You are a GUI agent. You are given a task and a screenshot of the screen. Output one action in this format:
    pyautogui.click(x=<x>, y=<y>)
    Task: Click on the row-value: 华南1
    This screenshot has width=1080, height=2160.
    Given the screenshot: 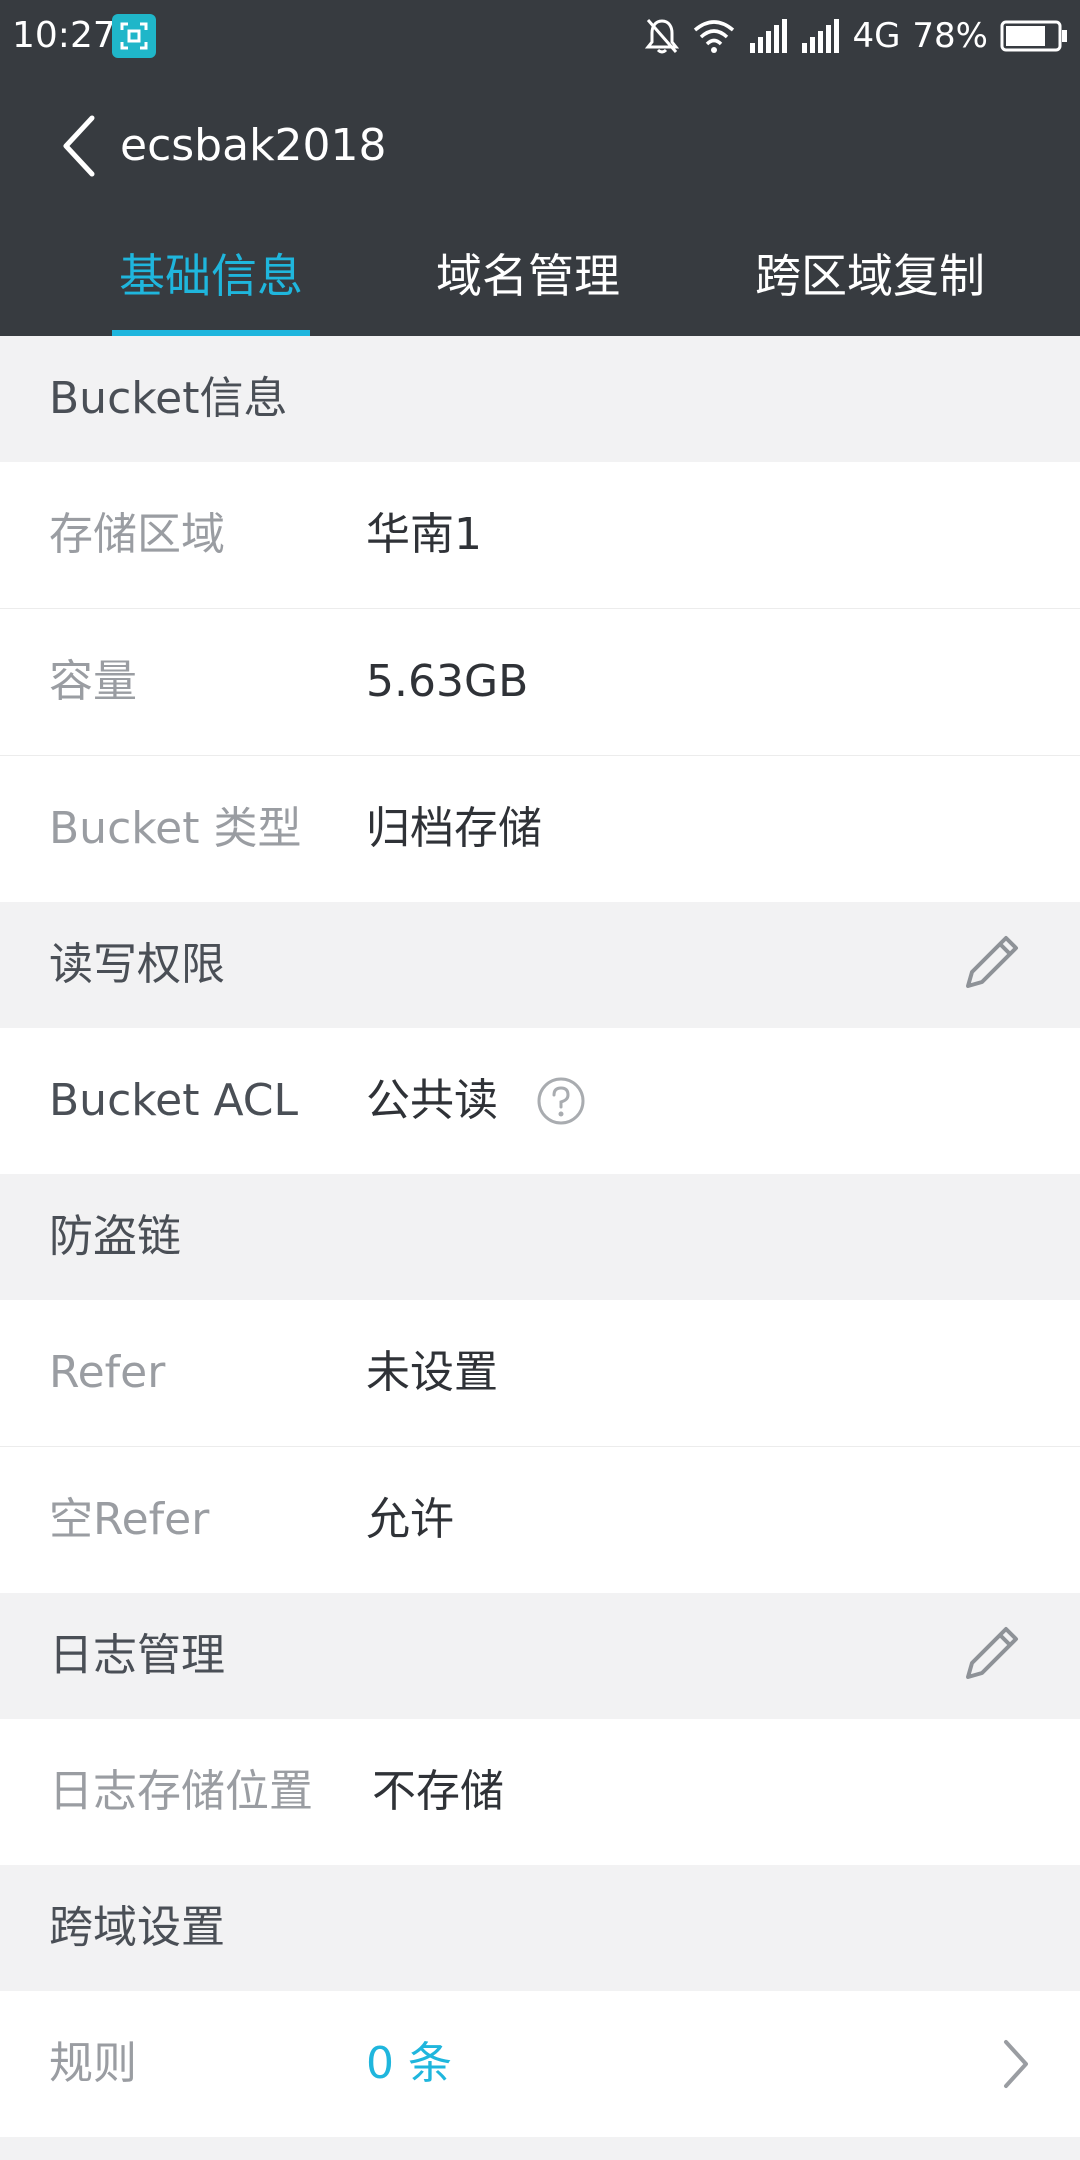 What is the action you would take?
    pyautogui.click(x=424, y=534)
    